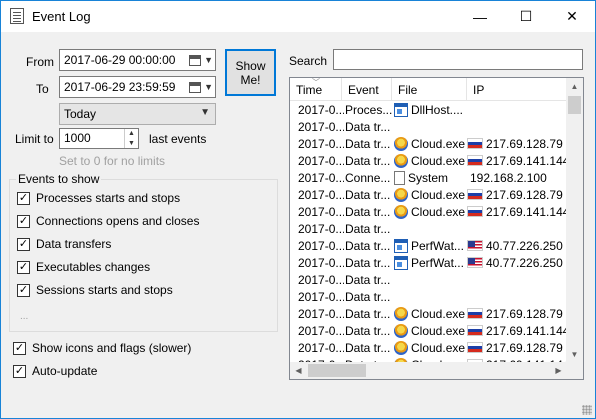 The width and height of the screenshot is (596, 419). Describe the element at coordinates (250, 72) in the screenshot. I see `show-me-button: Show Me!` at that location.